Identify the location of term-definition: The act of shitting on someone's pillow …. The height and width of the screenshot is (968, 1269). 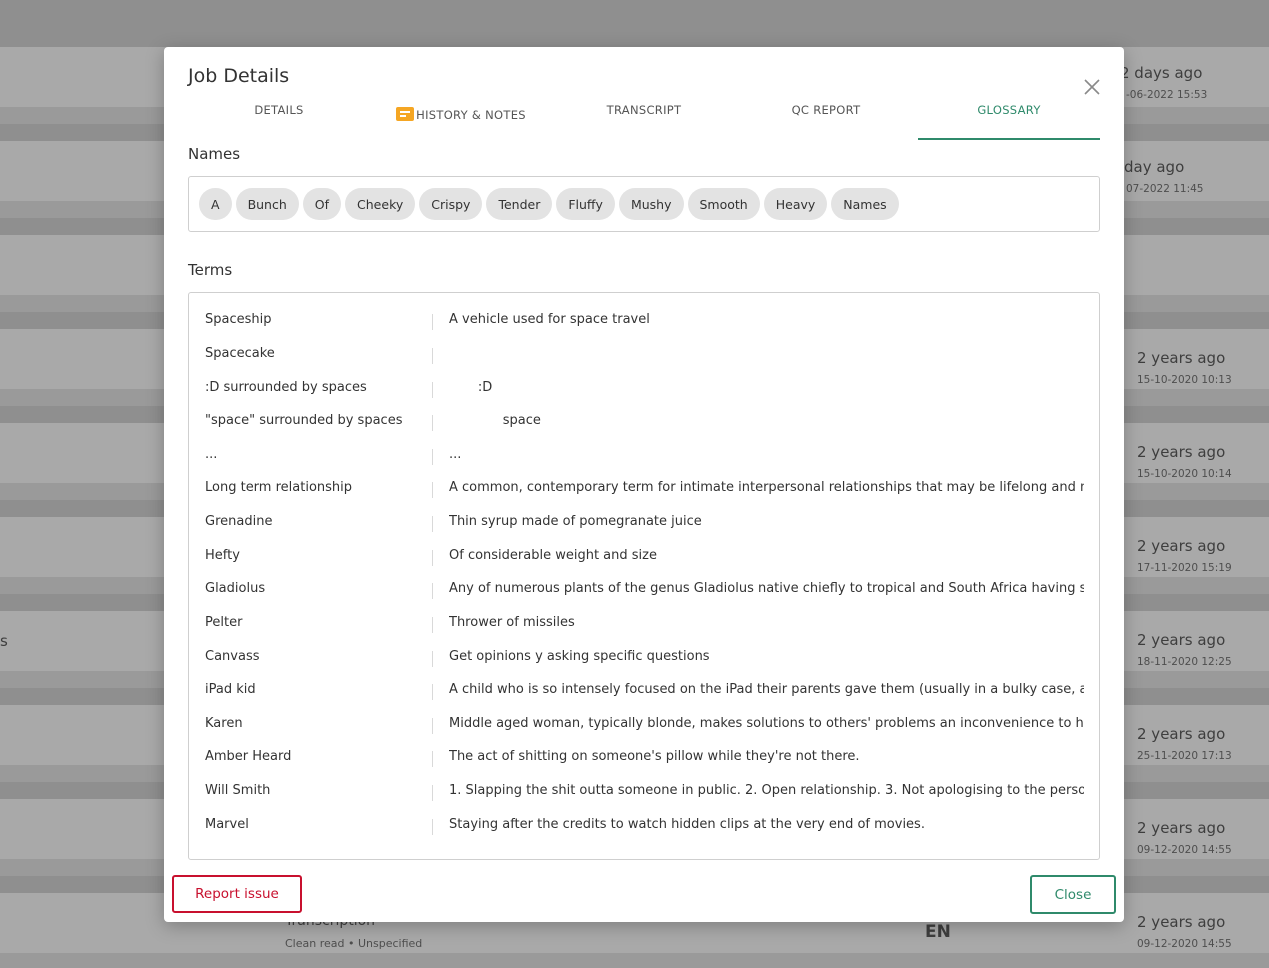
(654, 756).